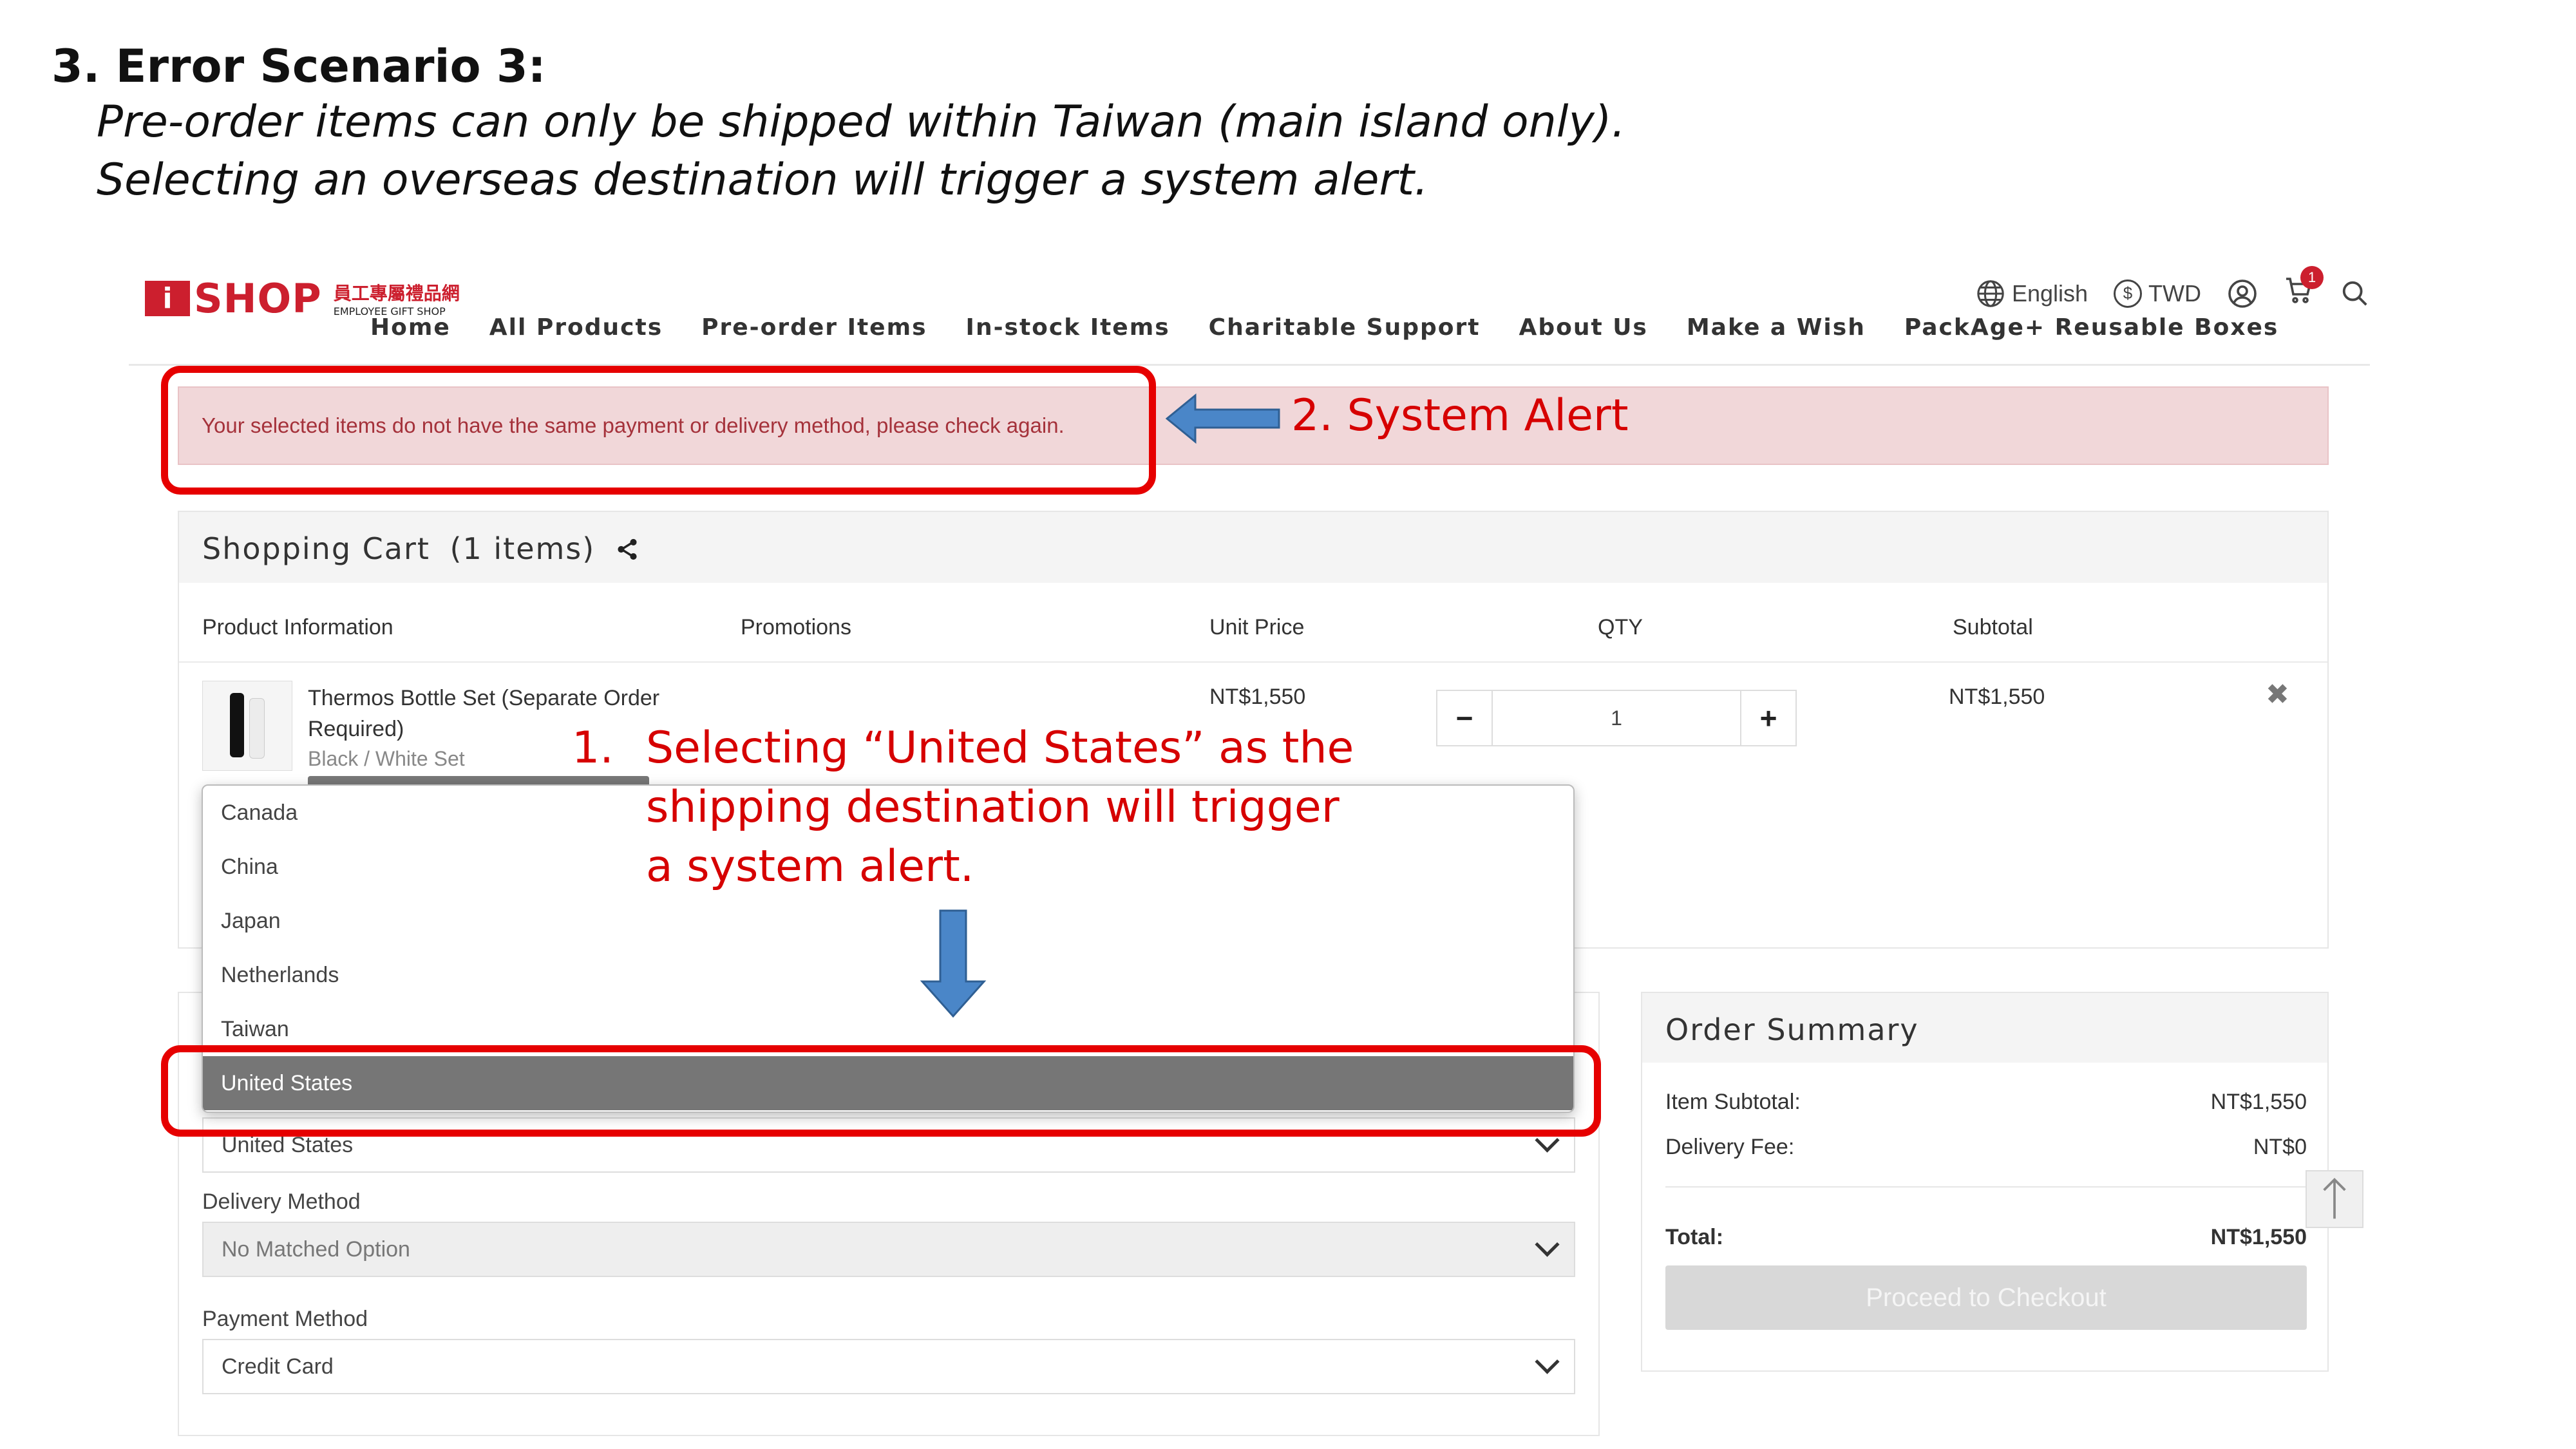  I want to click on logo-mark: i, so click(167, 298).